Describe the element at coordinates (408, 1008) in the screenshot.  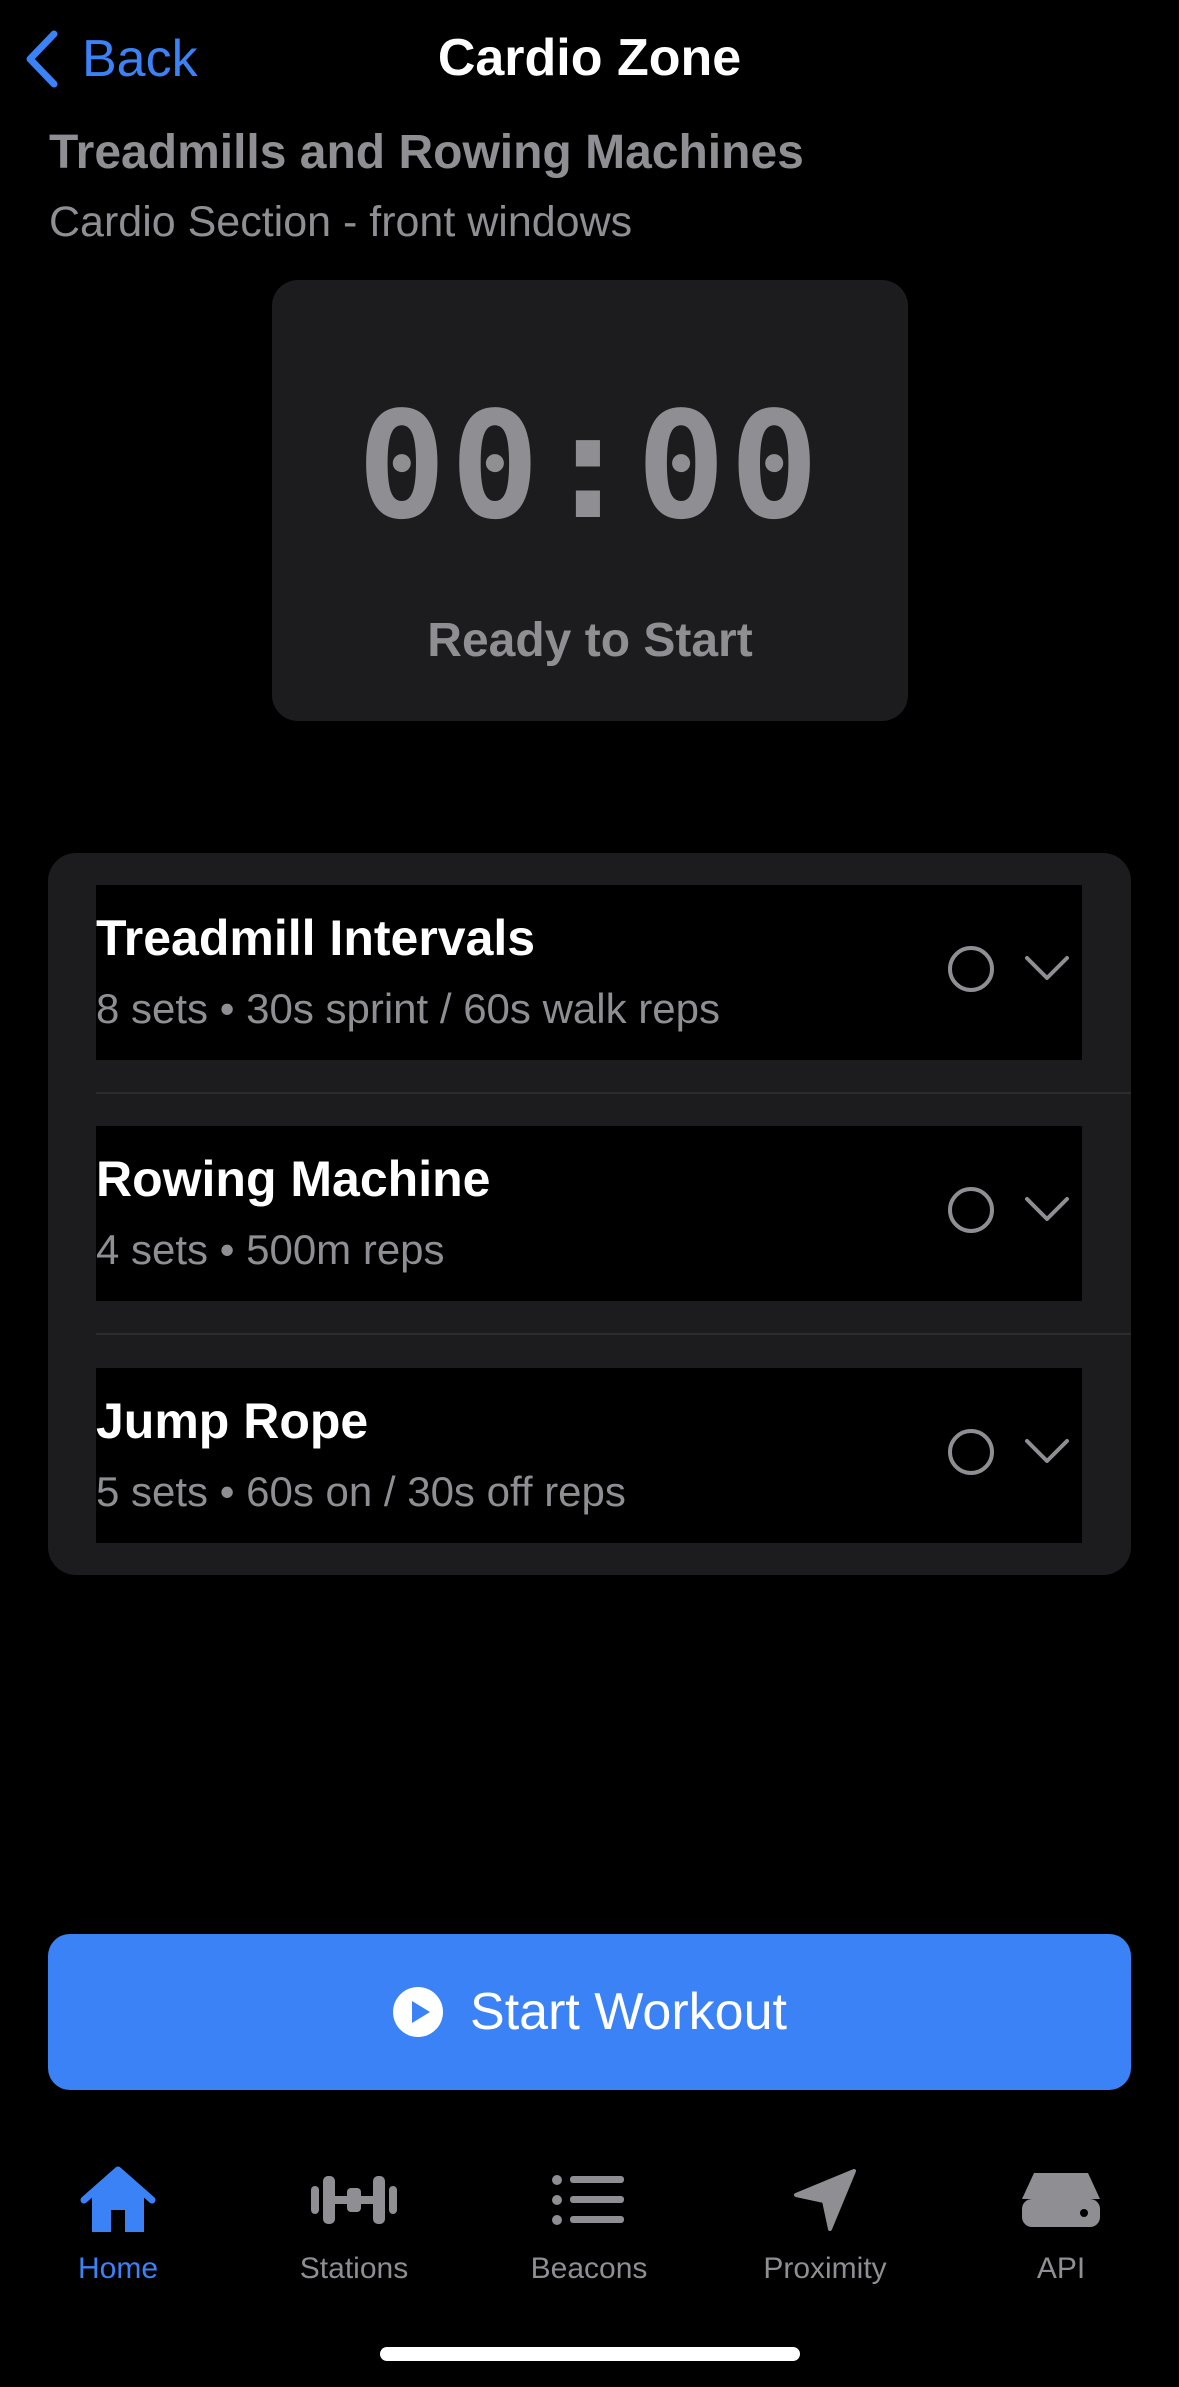
I see `exercise-detail: 8 sets • 30s sprint / 60s walk reps` at that location.